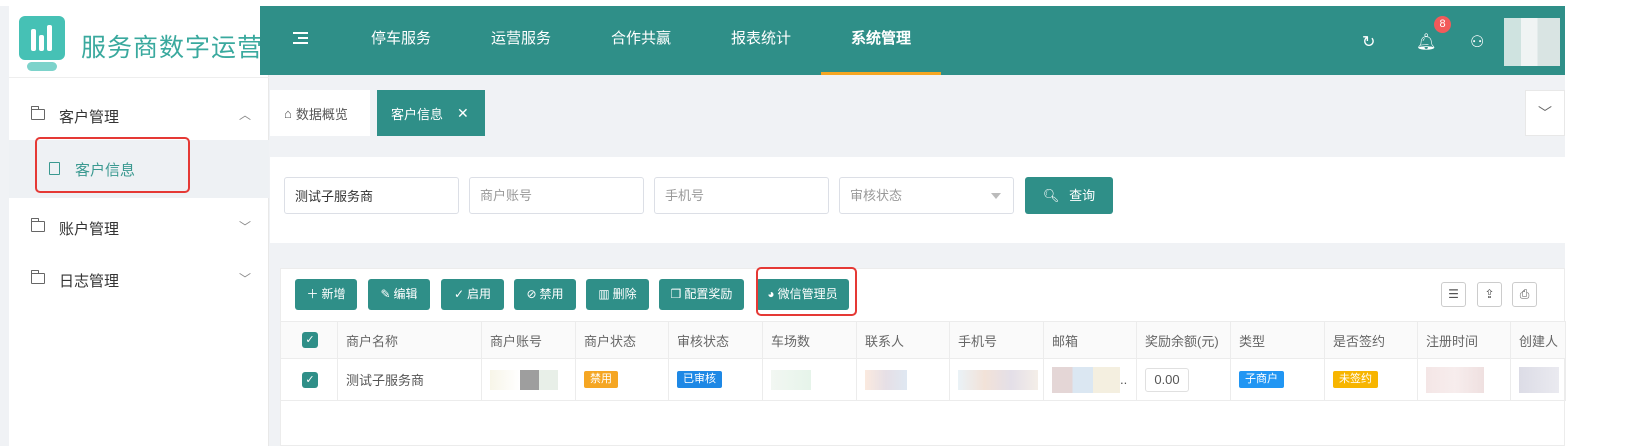 The width and height of the screenshot is (1625, 446). Describe the element at coordinates (463, 113) in the screenshot. I see `close-icon: ✕` at that location.